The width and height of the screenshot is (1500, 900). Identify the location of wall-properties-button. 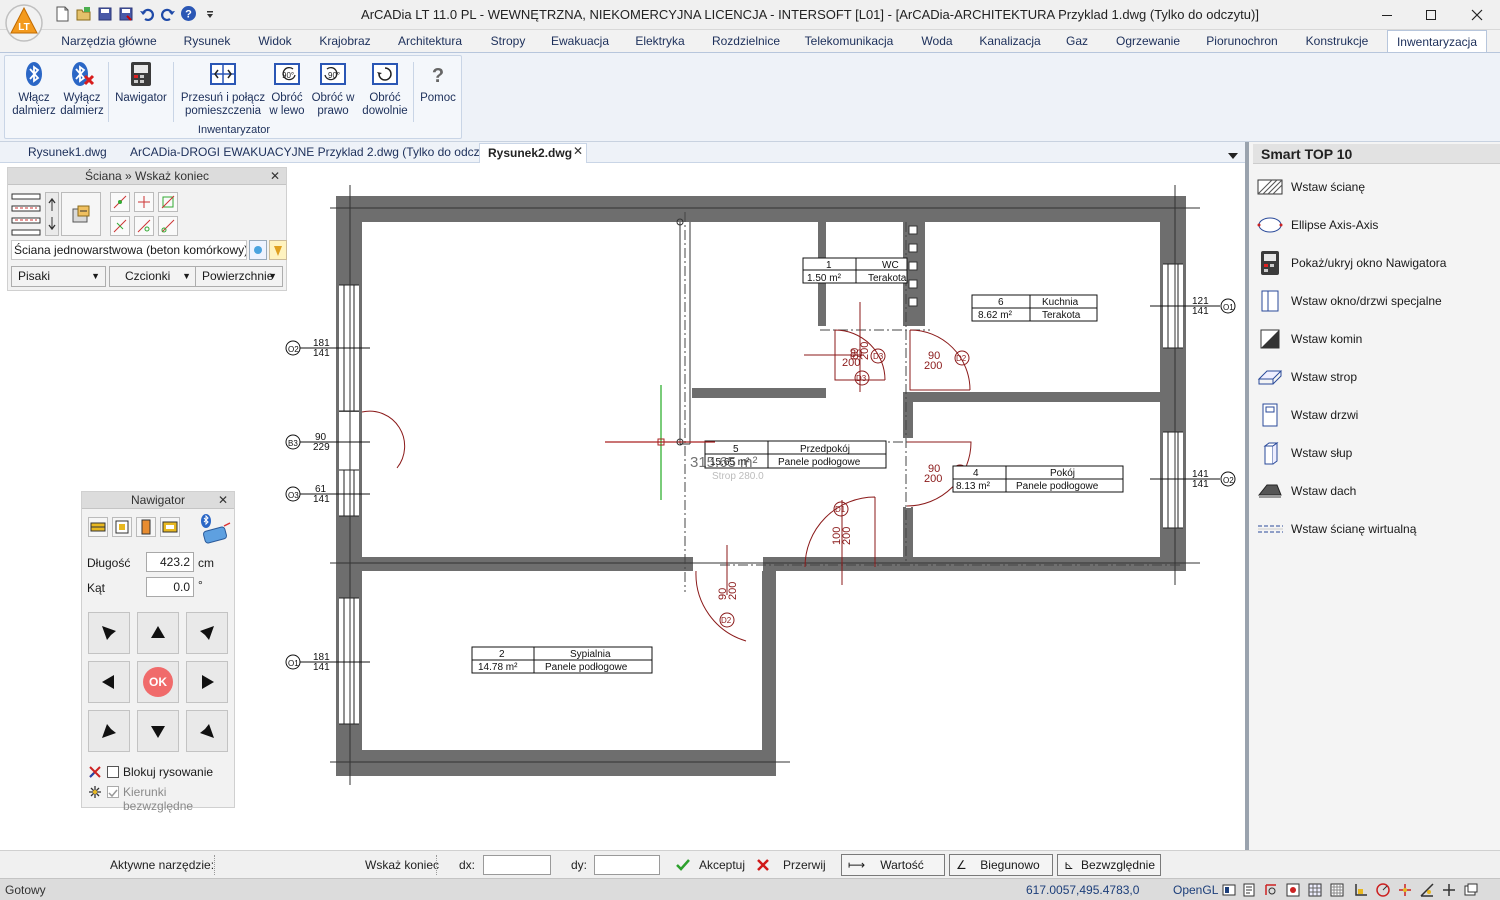
(81, 214).